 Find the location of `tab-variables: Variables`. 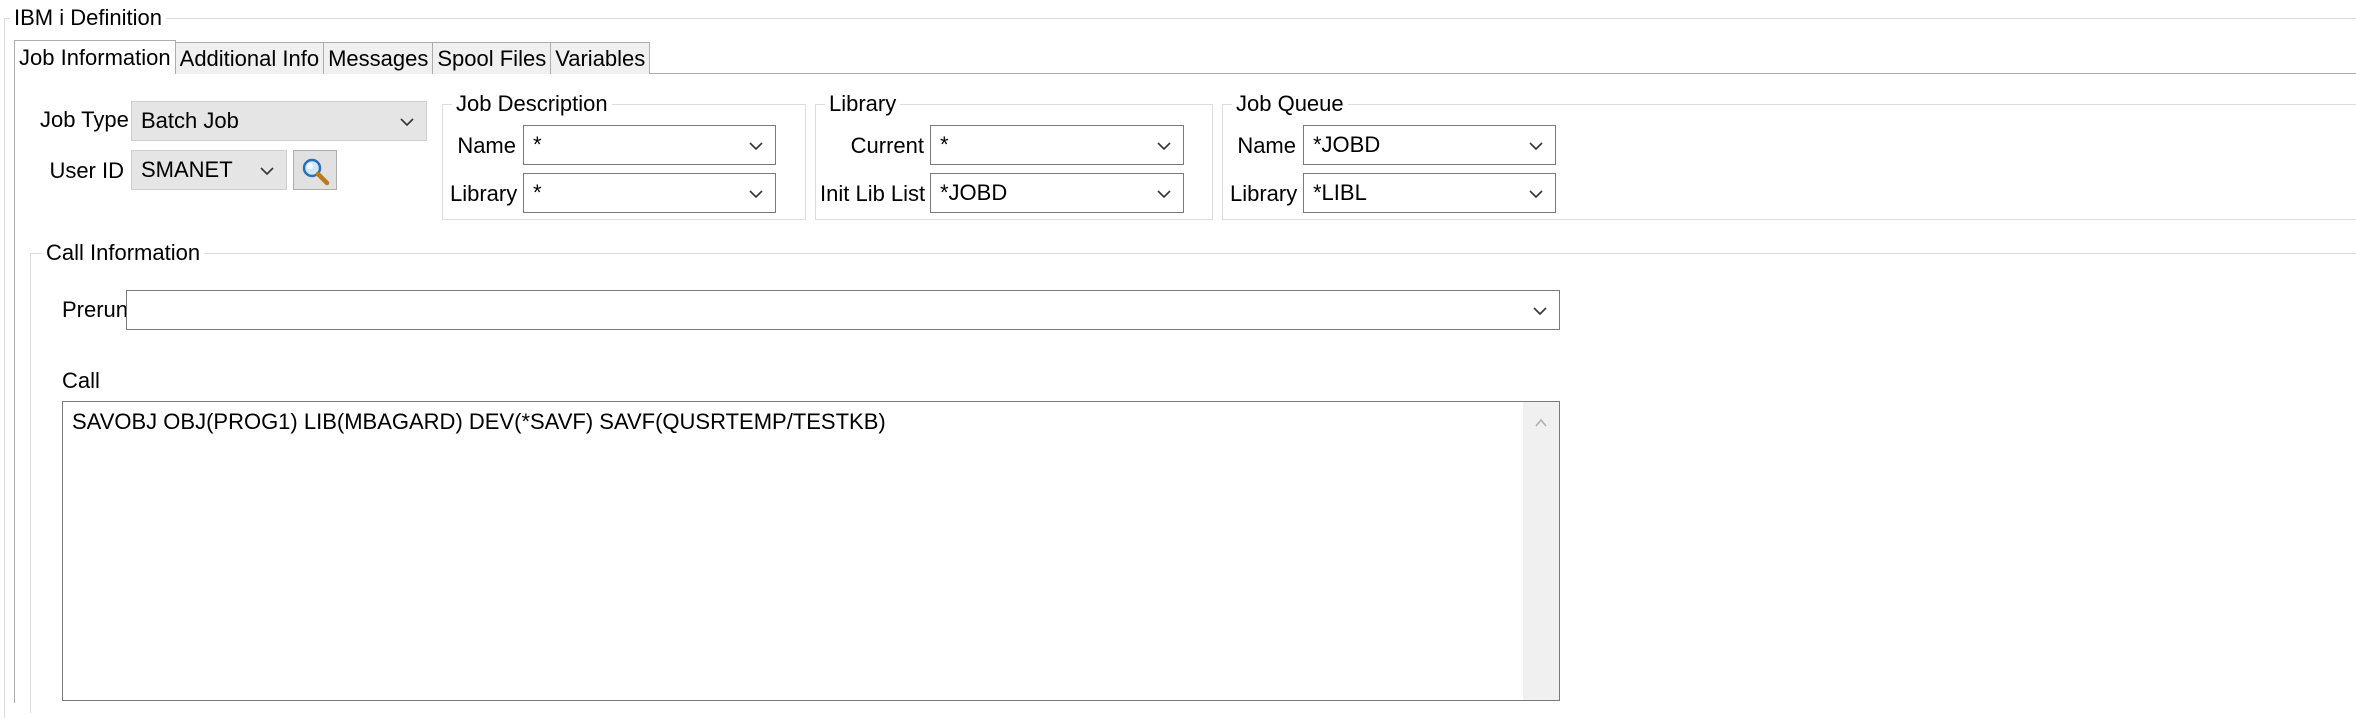

tab-variables: Variables is located at coordinates (601, 58).